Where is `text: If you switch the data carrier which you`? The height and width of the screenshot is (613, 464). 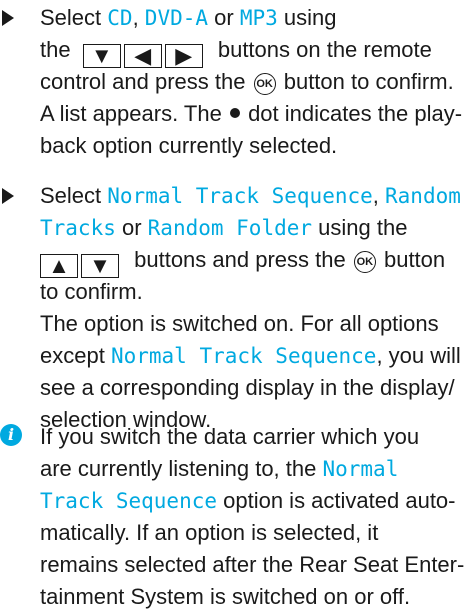 text: If you switch the data carrier which you is located at coordinates (230, 436).